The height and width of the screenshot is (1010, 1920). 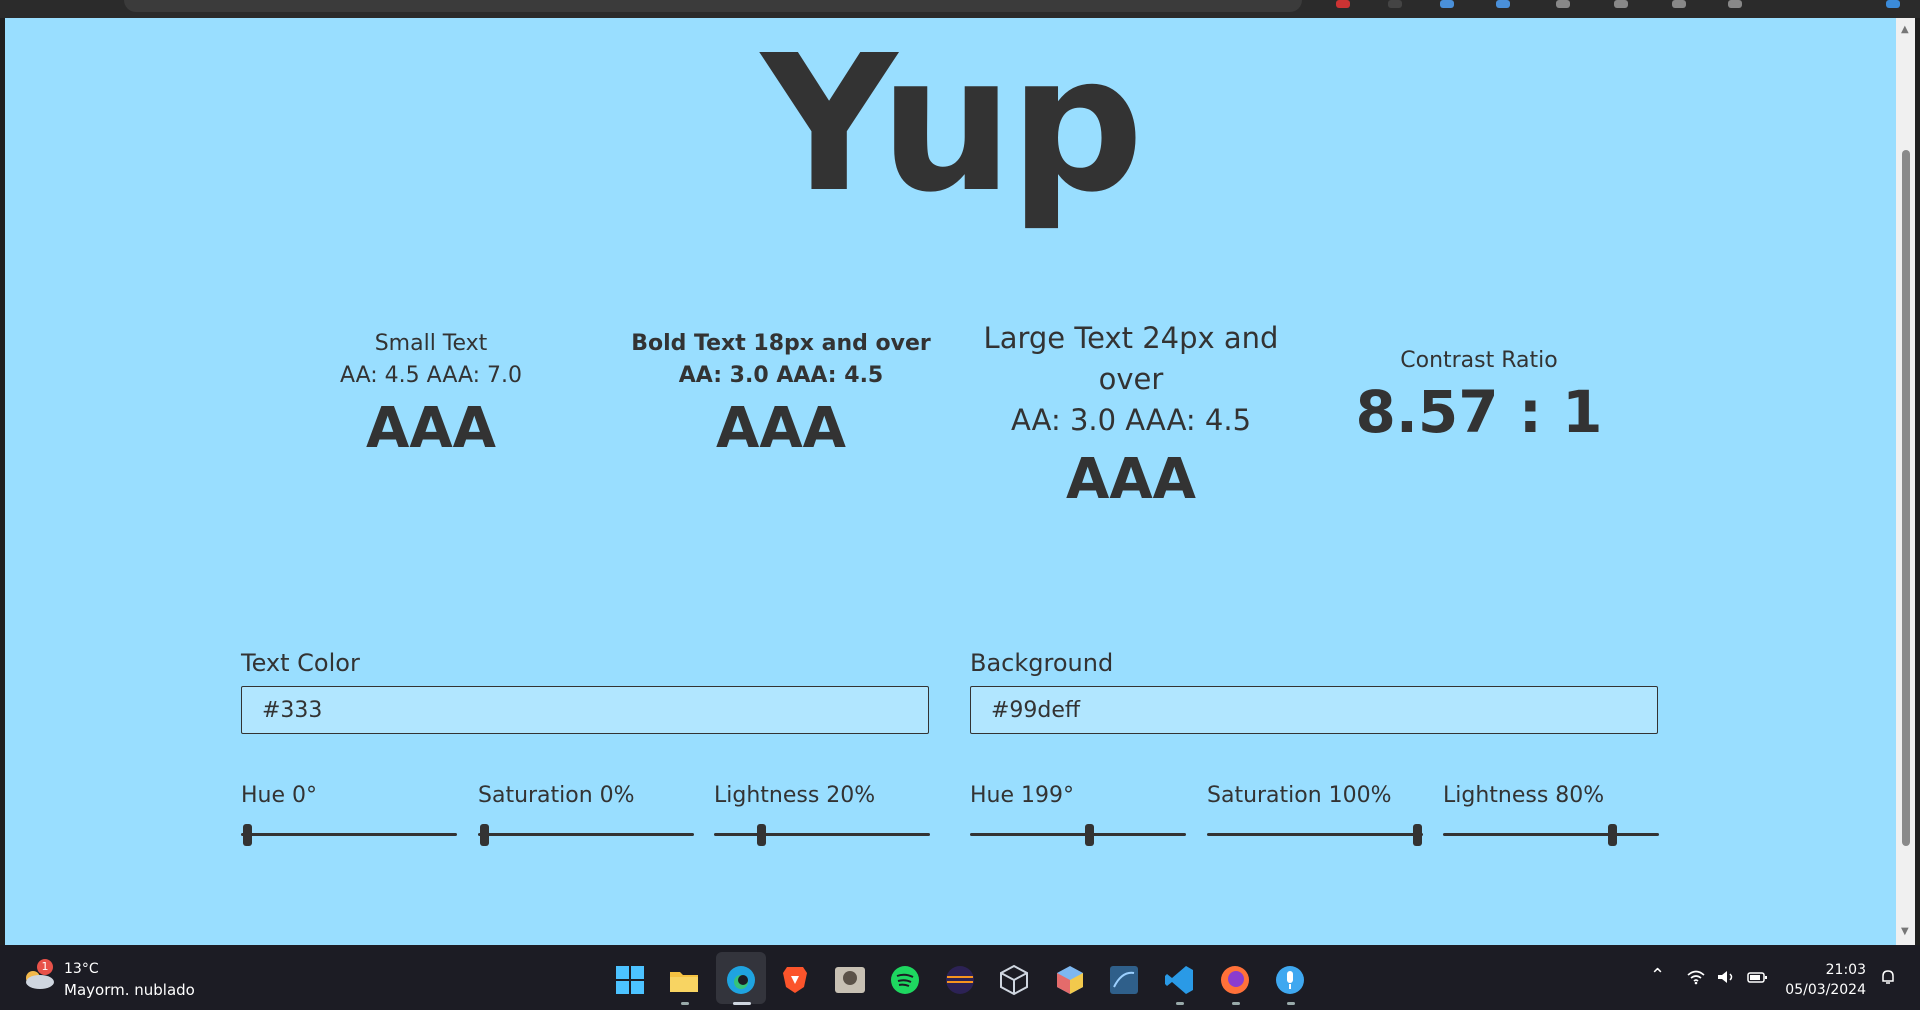 What do you see at coordinates (781, 343) in the screenshot?
I see `metric-title: Bold Text 18px and over` at bounding box center [781, 343].